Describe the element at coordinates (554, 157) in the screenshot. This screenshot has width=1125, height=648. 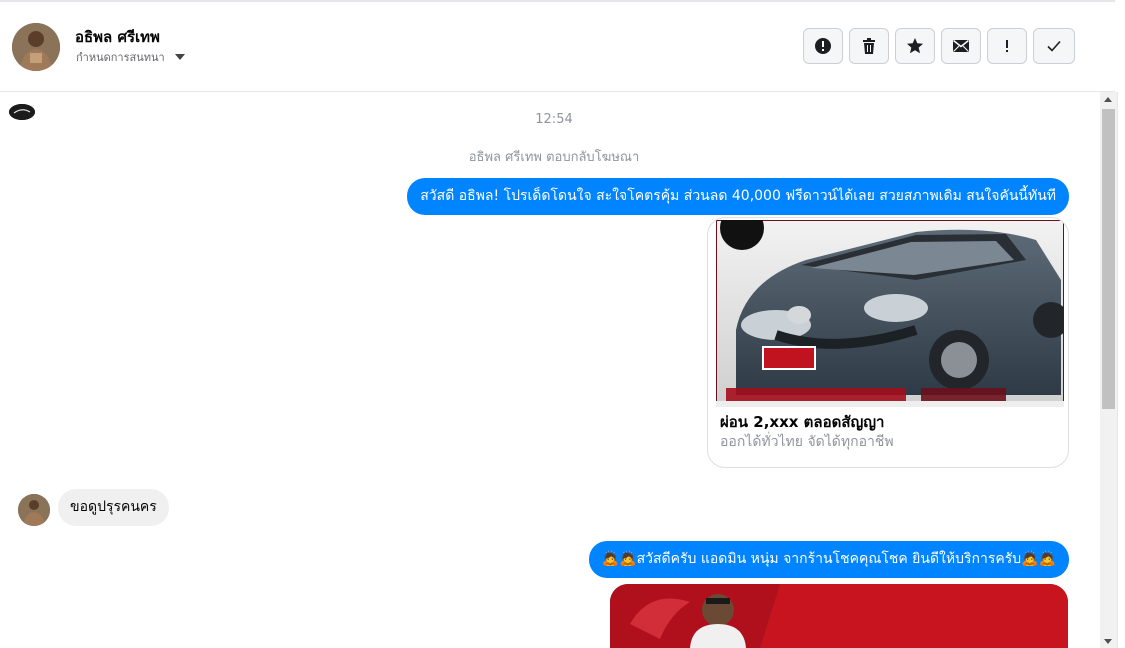
I see `ad-reply-note: อธิพล ศรีเทพ ตอบกลับโฆษณา` at that location.